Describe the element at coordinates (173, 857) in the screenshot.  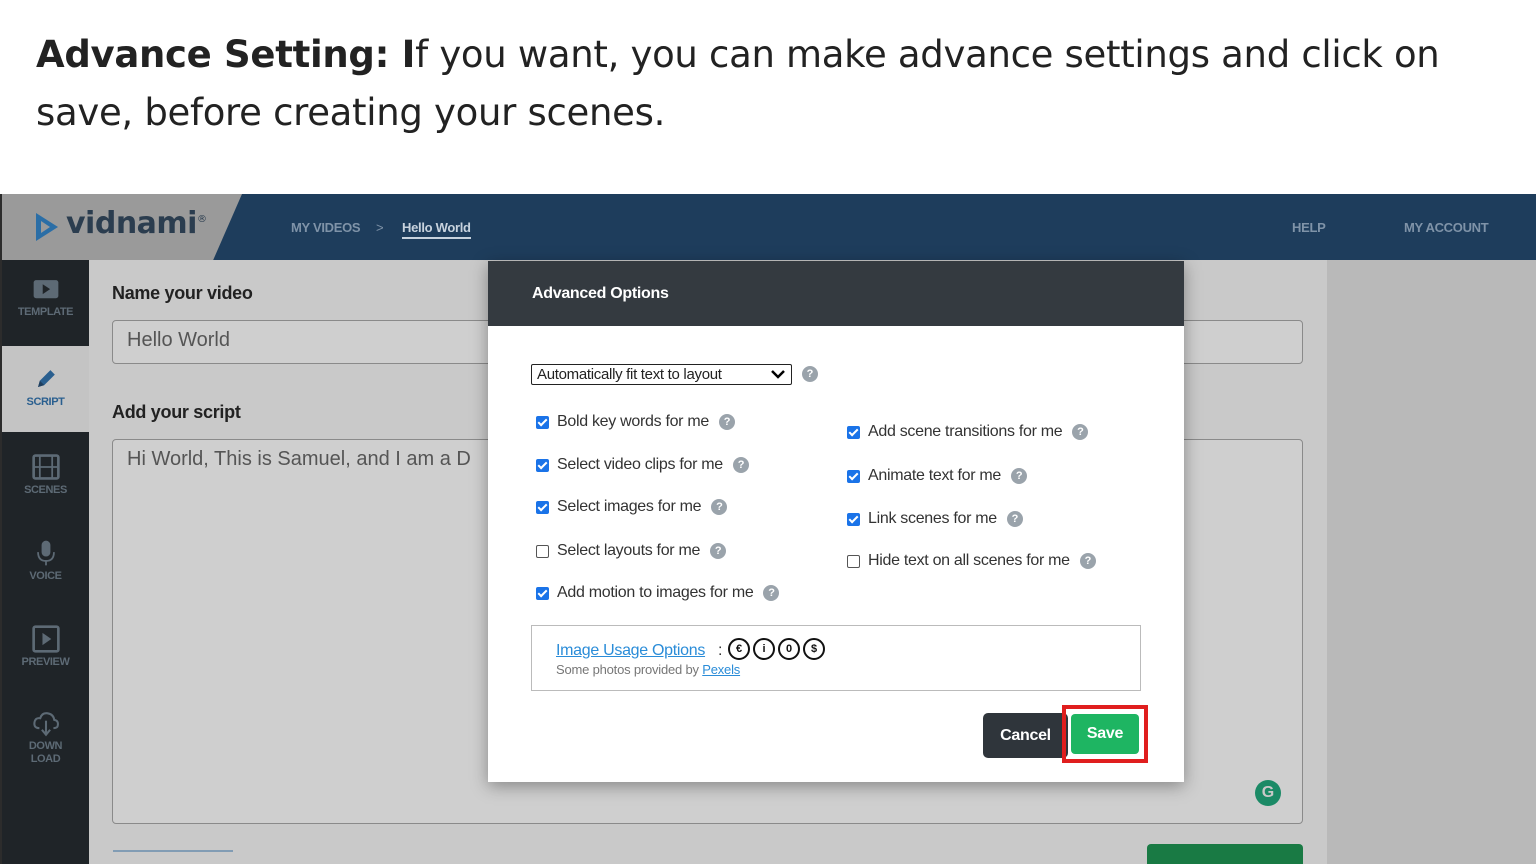
I see `advanced-options-link` at that location.